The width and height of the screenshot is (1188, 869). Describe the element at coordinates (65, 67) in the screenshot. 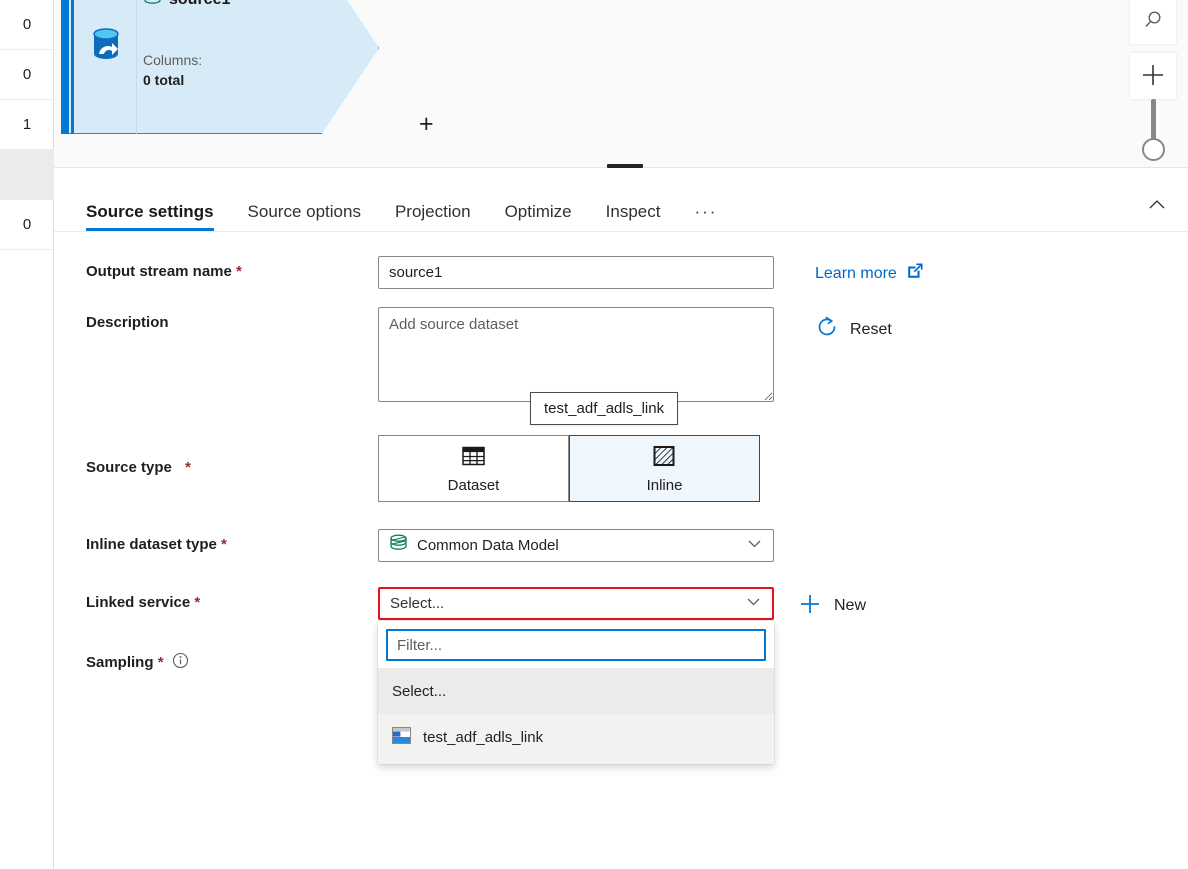

I see `node-accent-bar` at that location.